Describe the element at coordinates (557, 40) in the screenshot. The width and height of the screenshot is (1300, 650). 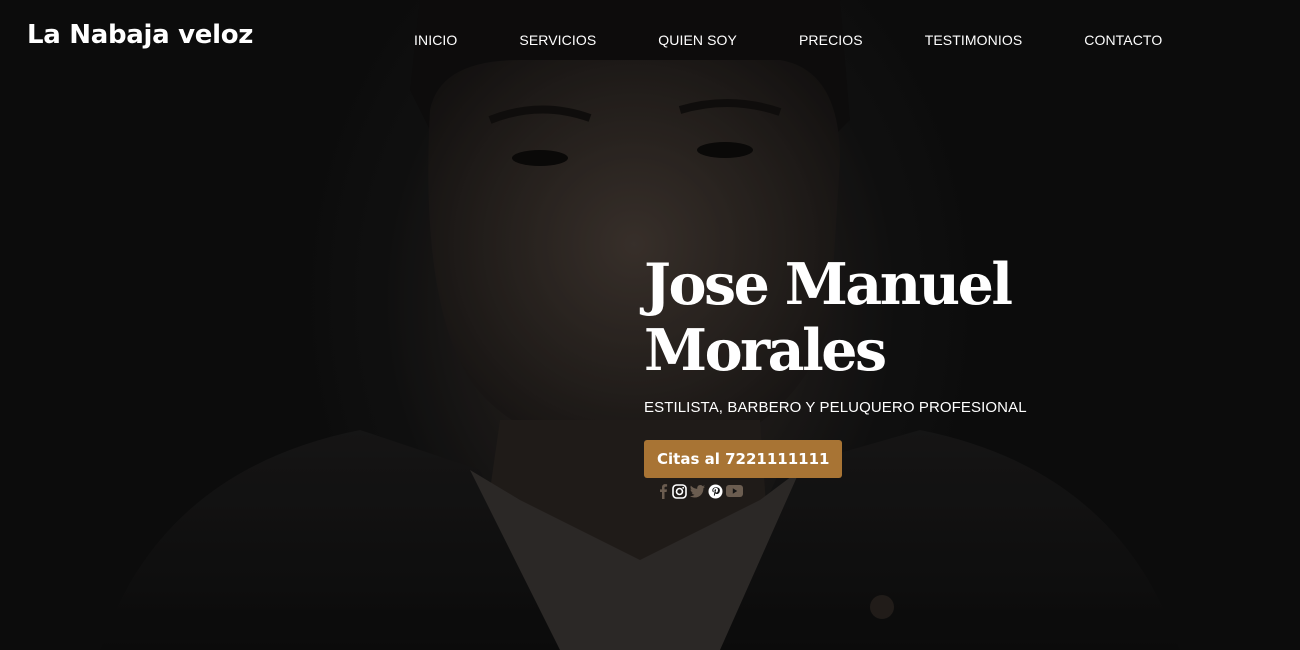
I see `nav-link-servicios: SERVICIOS` at that location.